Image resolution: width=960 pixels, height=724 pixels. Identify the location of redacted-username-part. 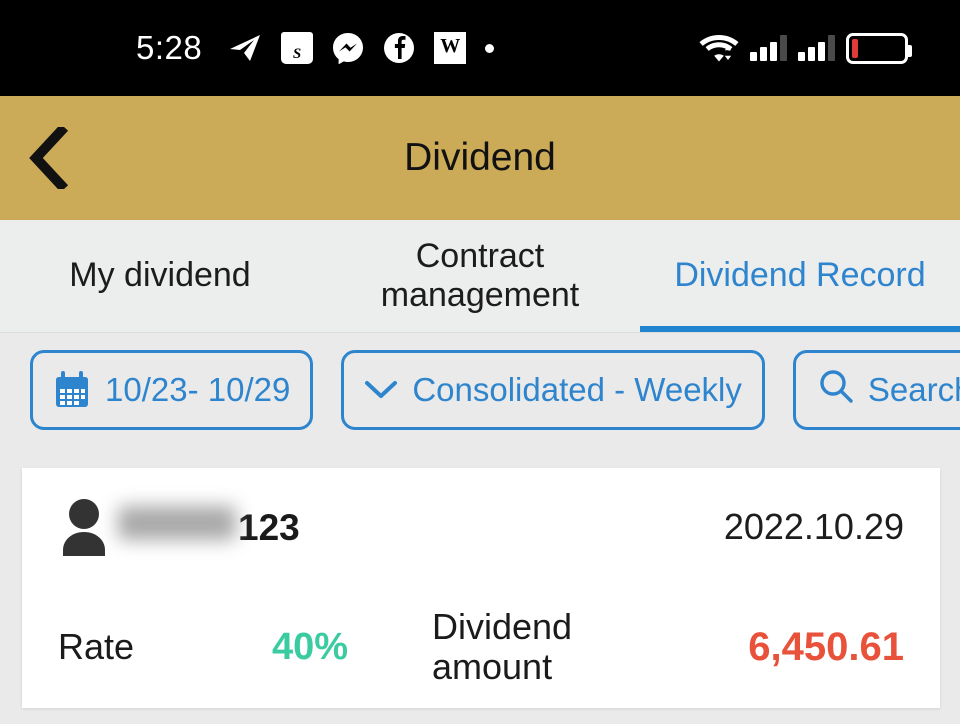
(177, 522).